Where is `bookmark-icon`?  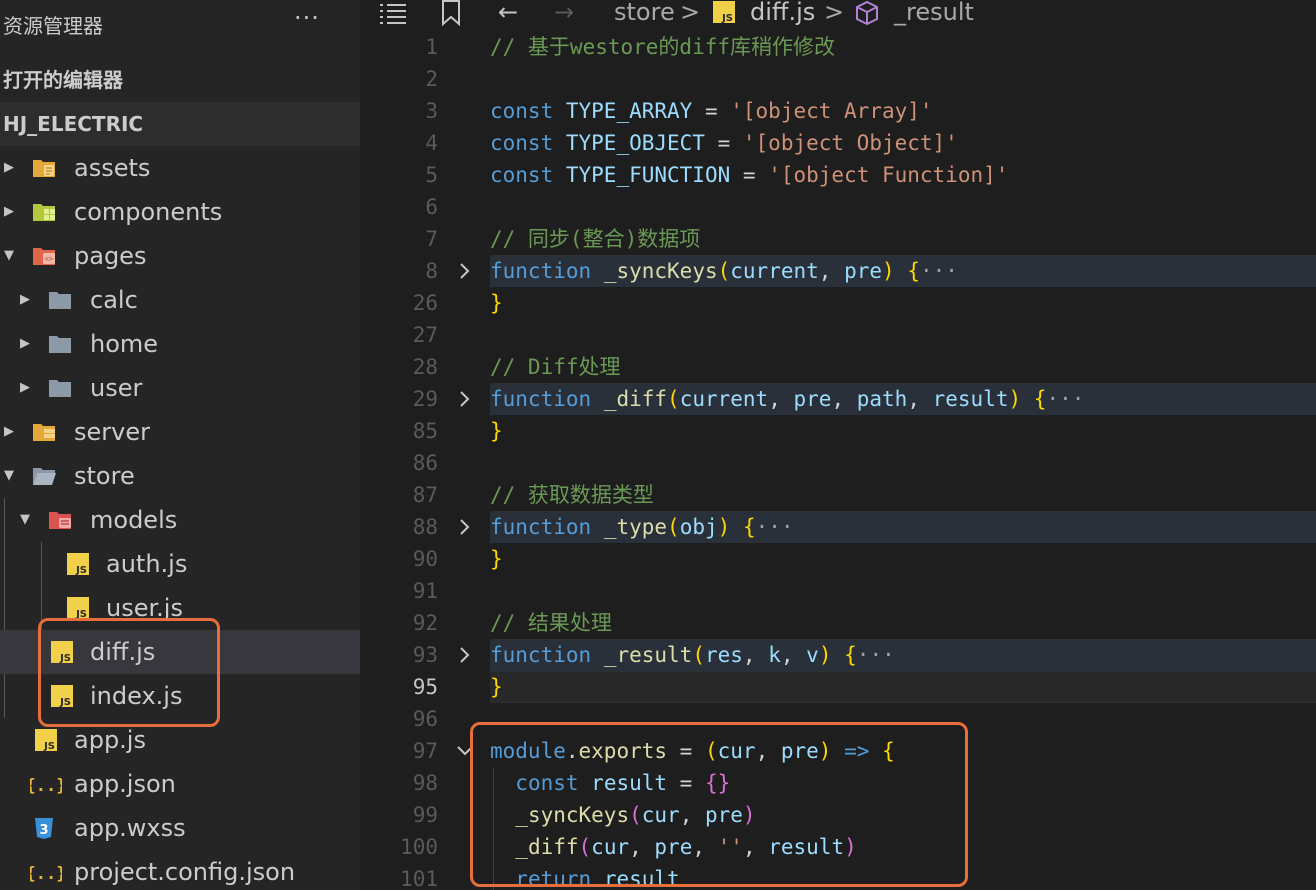
bookmark-icon is located at coordinates (451, 13).